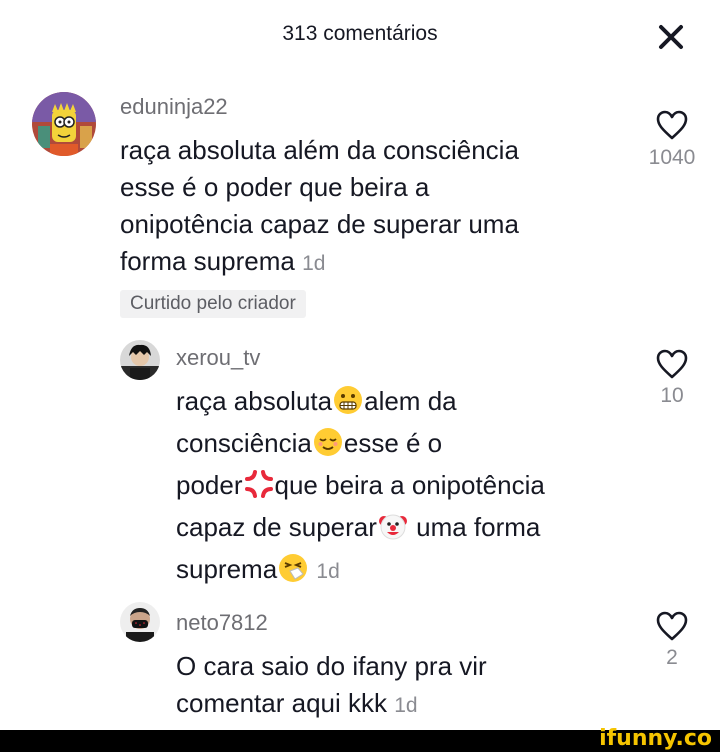 This screenshot has height=752, width=720. I want to click on reply-text-segment: que beira a onipotência, so click(409, 485).